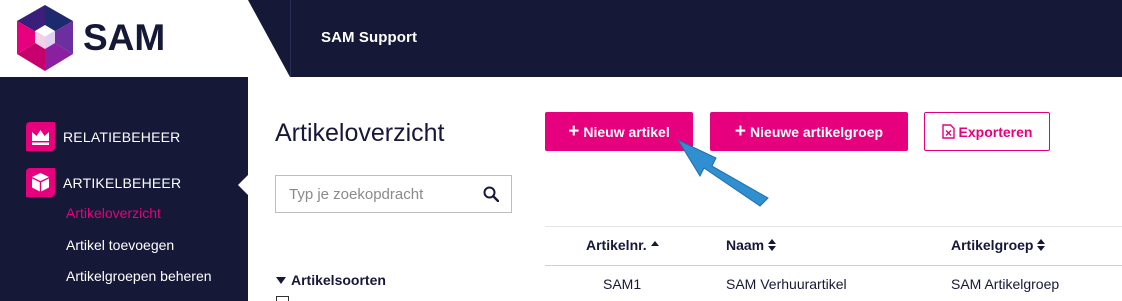 This screenshot has width=1122, height=301. Describe the element at coordinates (139, 276) in the screenshot. I see `sidebar-subitem-artikelgroepen-beheren: Artikelgroepen beheren` at that location.